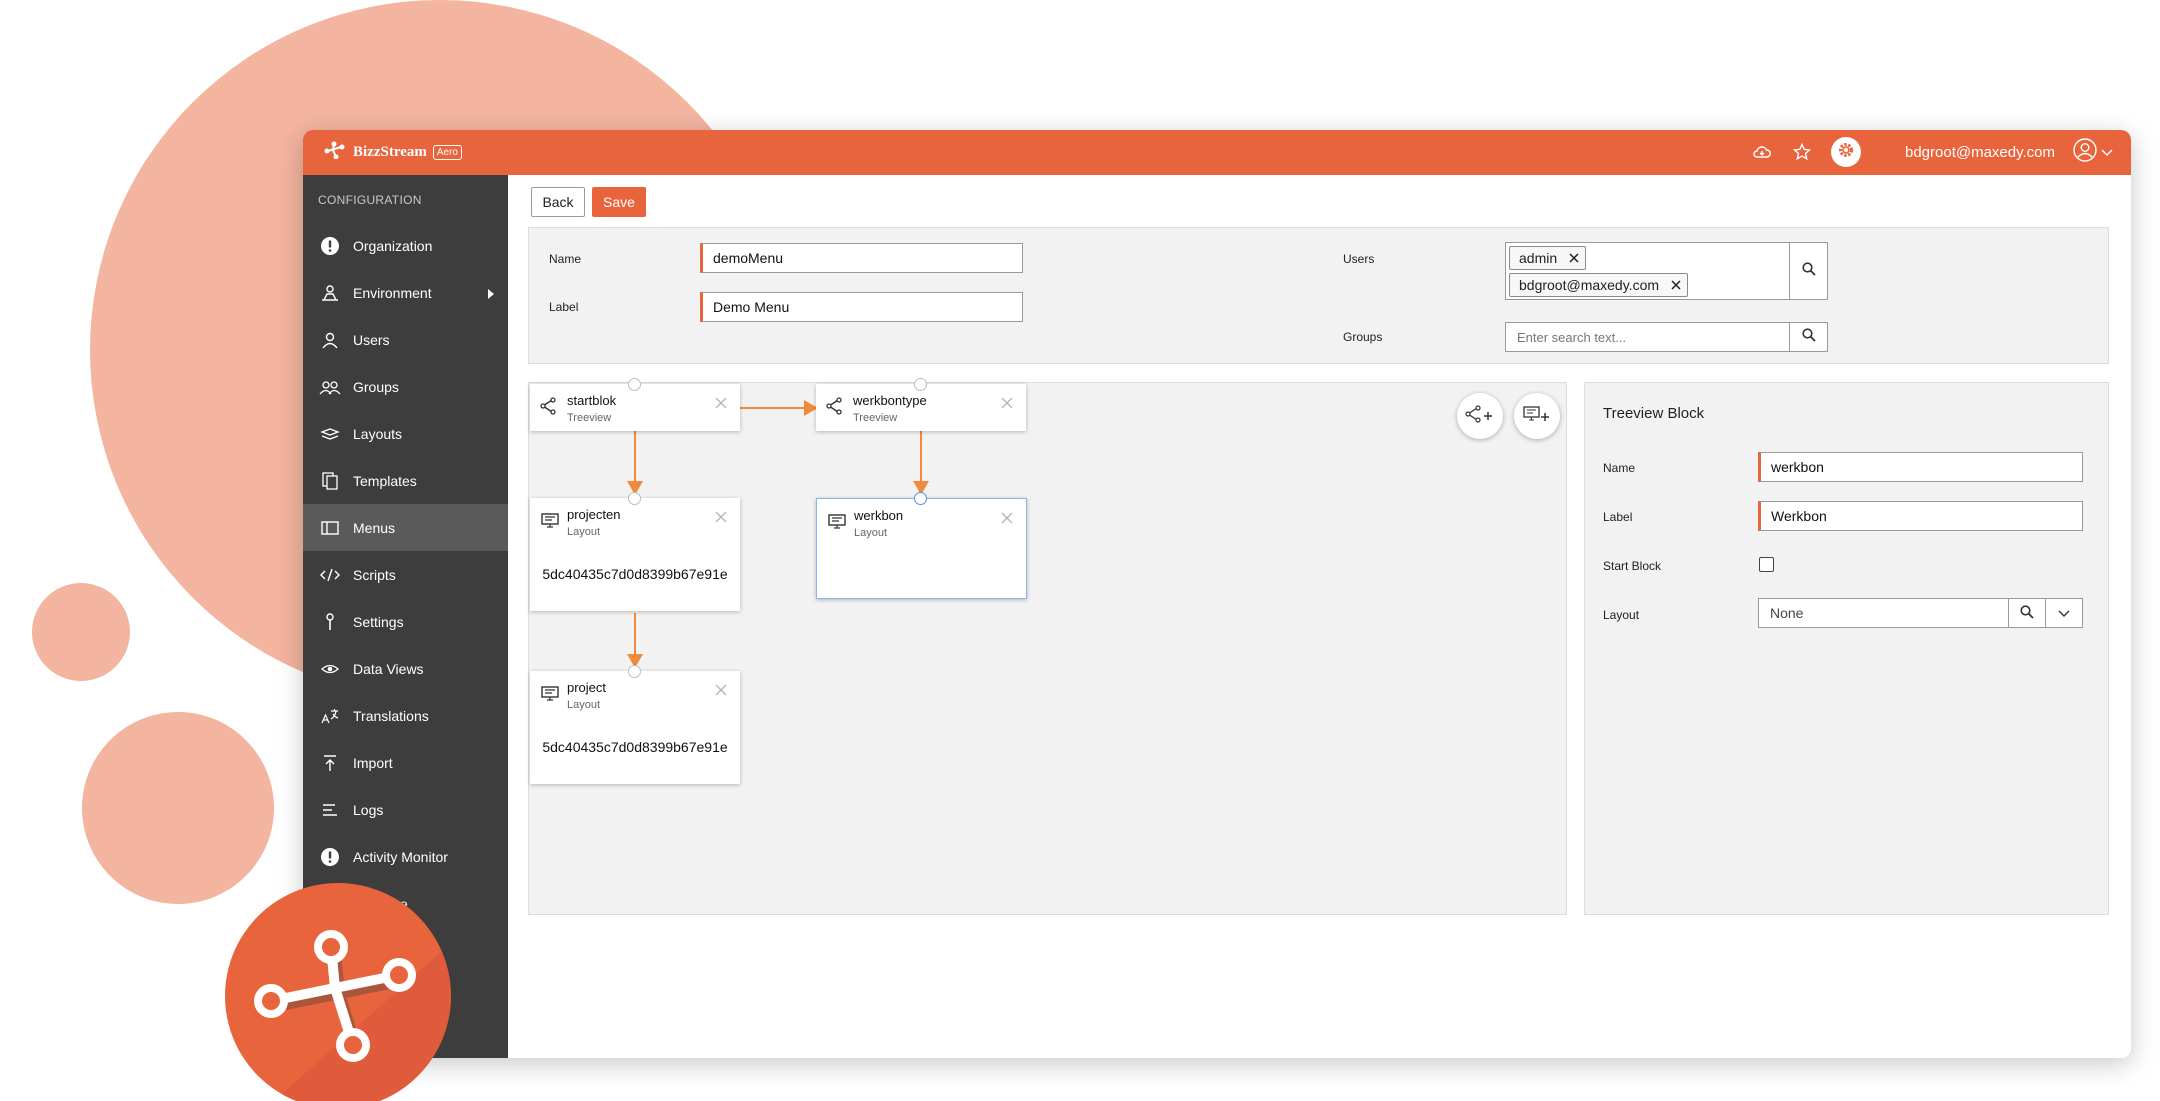 The image size is (2160, 1101). Describe the element at coordinates (1979, 152) in the screenshot. I see `user-email: bdgroot@maxedy.com` at that location.